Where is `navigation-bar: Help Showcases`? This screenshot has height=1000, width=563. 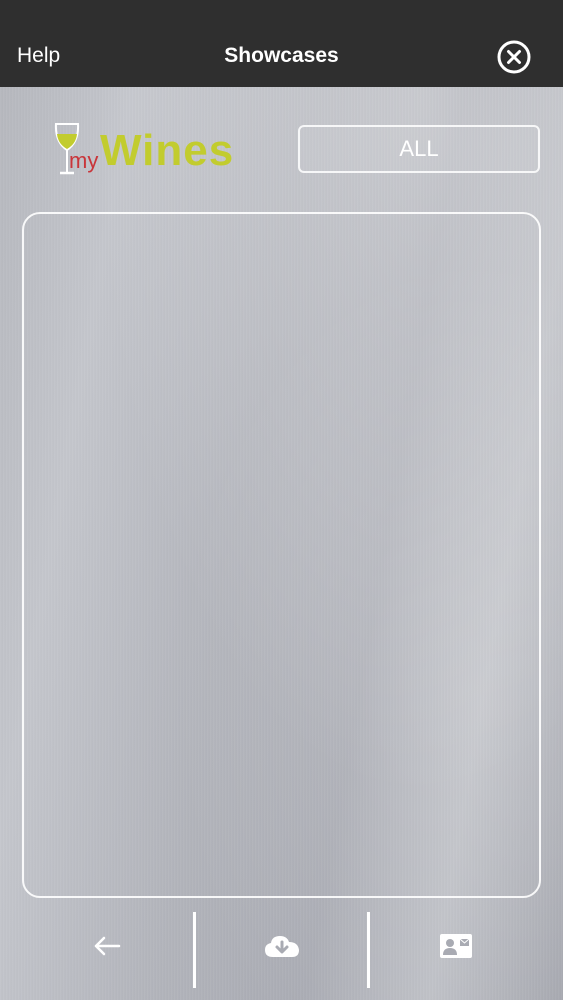 navigation-bar: Help Showcases is located at coordinates (281, 43).